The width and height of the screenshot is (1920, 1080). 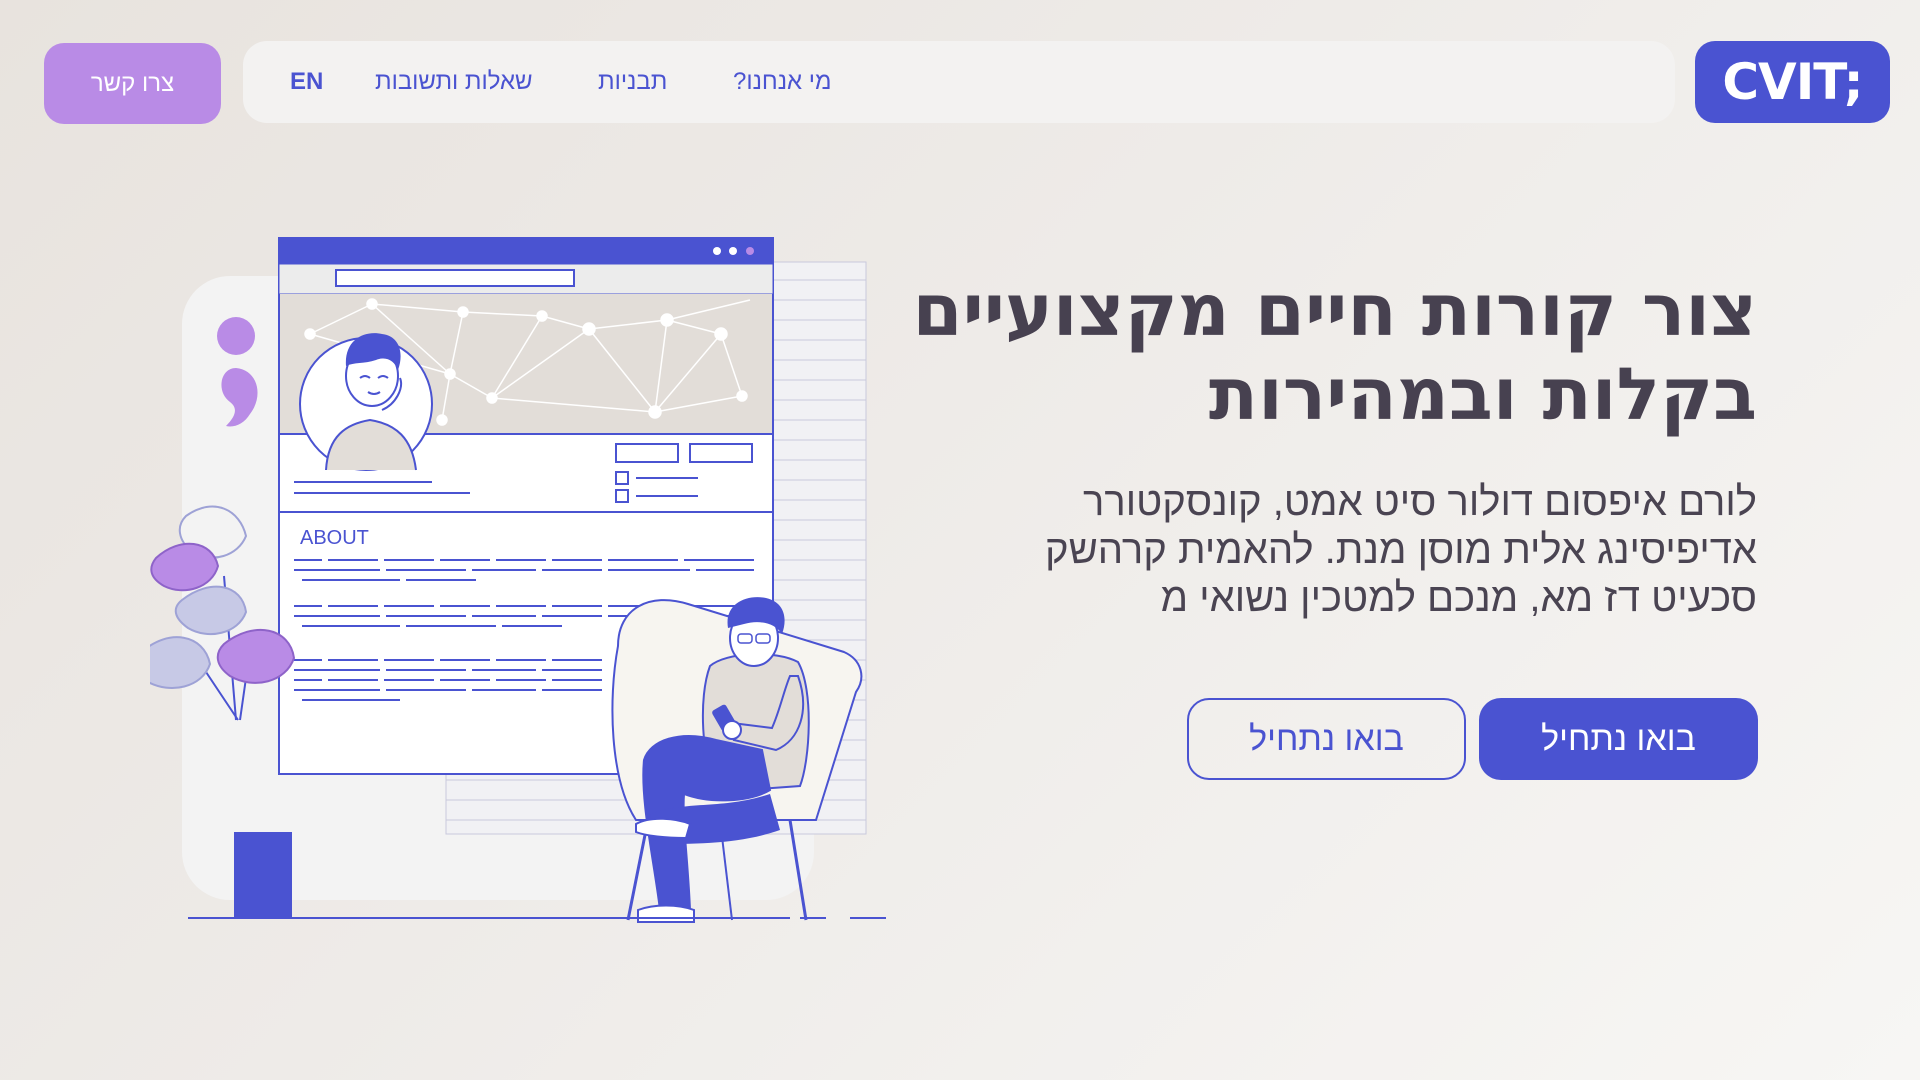 I want to click on hero-title: צור קורות חיים מקצועיים בקלות ובמהירות, so click(x=1334, y=352).